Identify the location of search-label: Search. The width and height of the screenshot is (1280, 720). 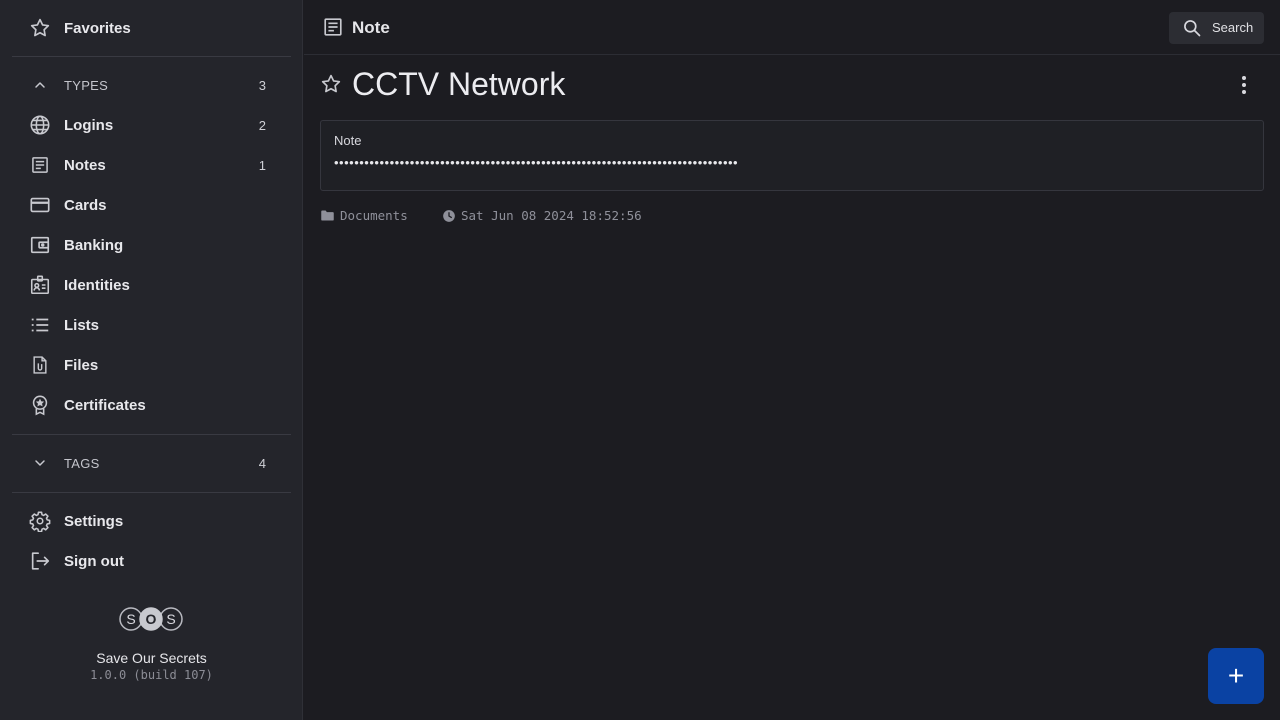
(1233, 27).